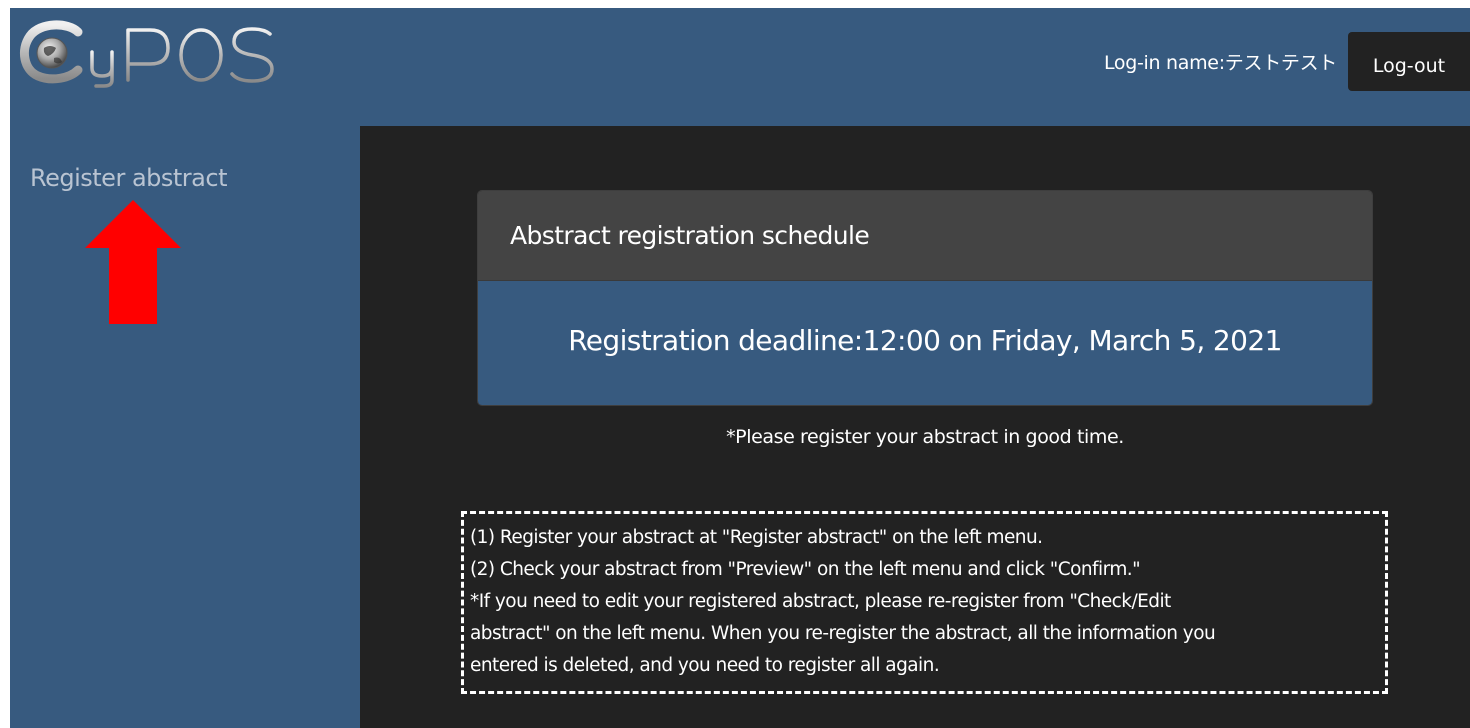  I want to click on login-name-label: Log-in name:テストテスト, so click(1220, 63).